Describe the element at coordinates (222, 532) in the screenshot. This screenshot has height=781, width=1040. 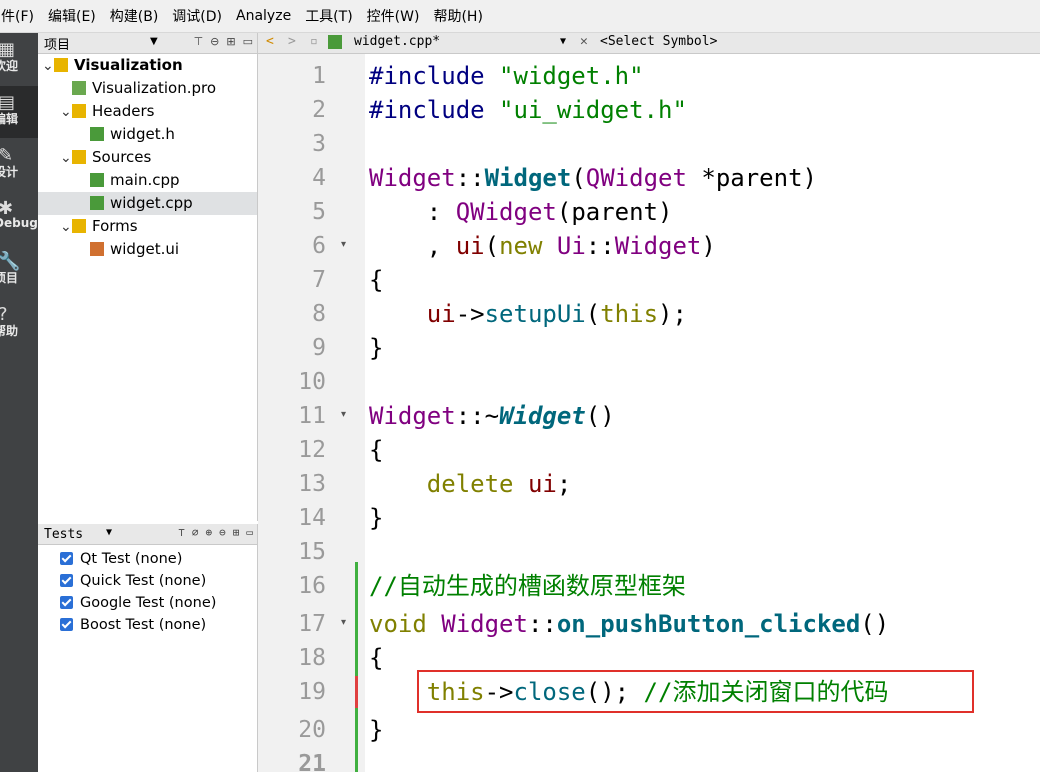
I see `collapse-icon: ⊖` at that location.